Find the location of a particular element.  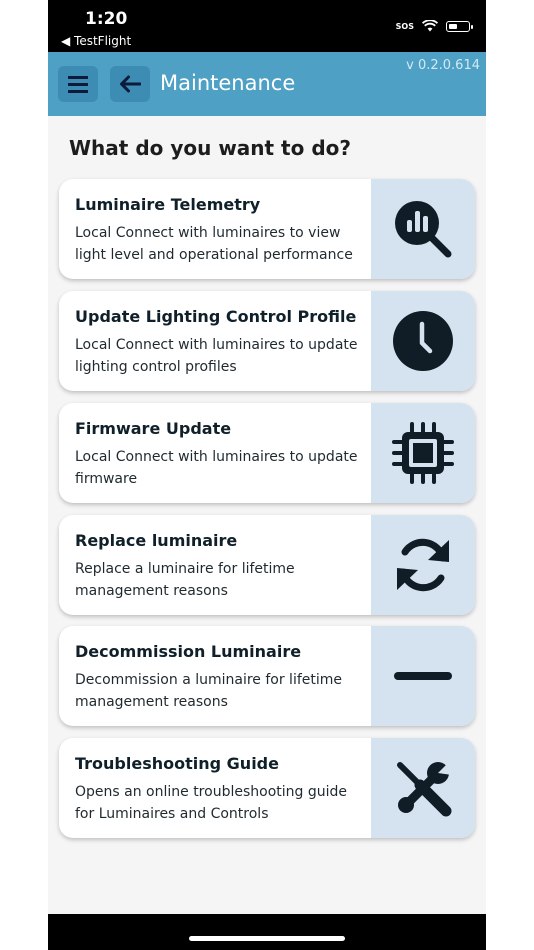

card-title: Firmware Update is located at coordinates (153, 428).